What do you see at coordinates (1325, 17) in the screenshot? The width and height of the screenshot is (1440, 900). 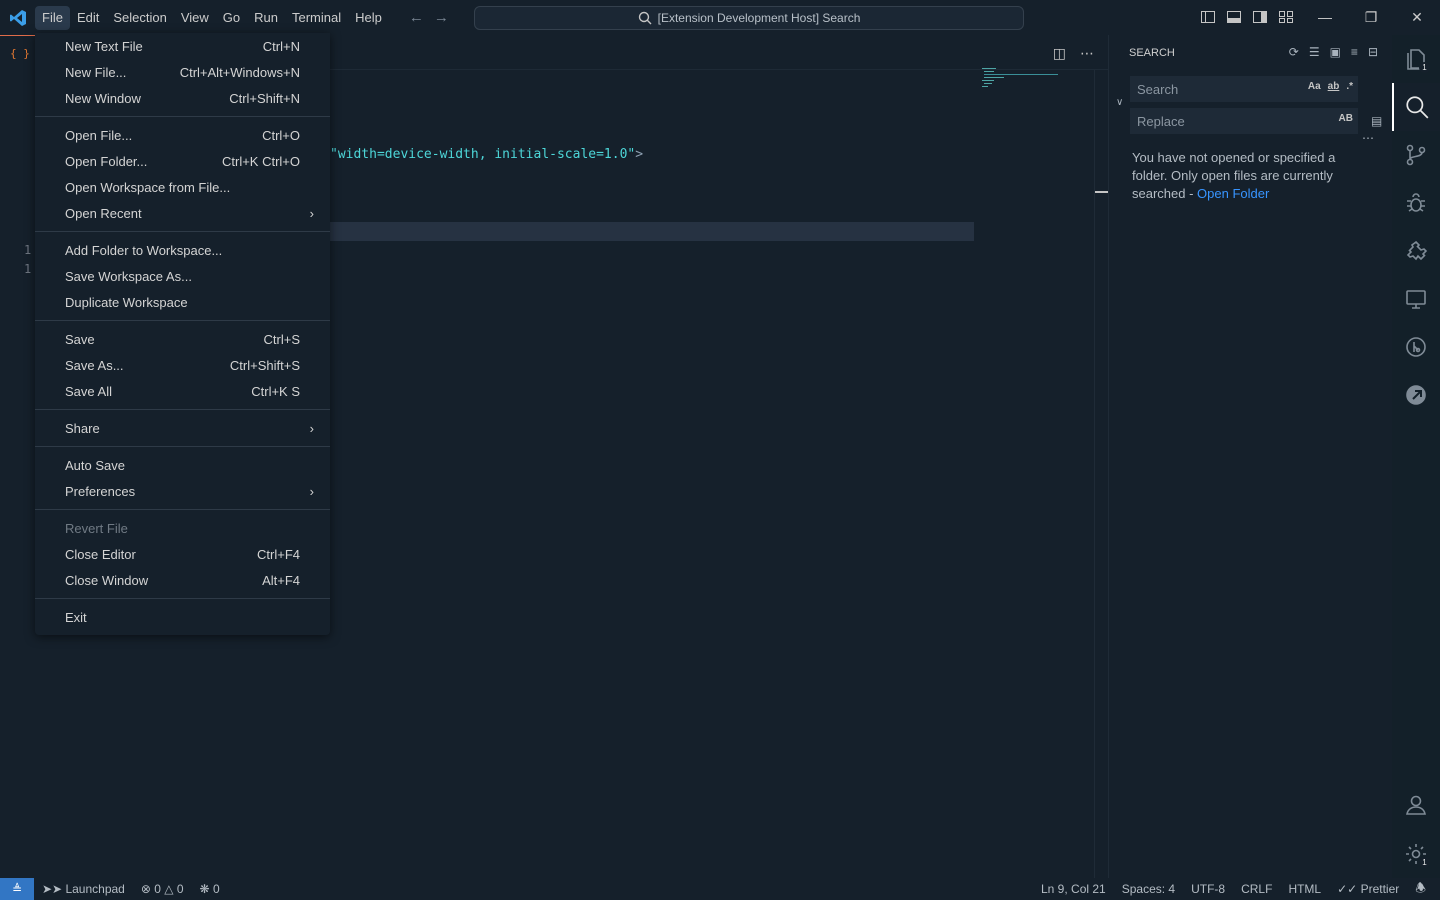 I see `minimize-icon: —` at bounding box center [1325, 17].